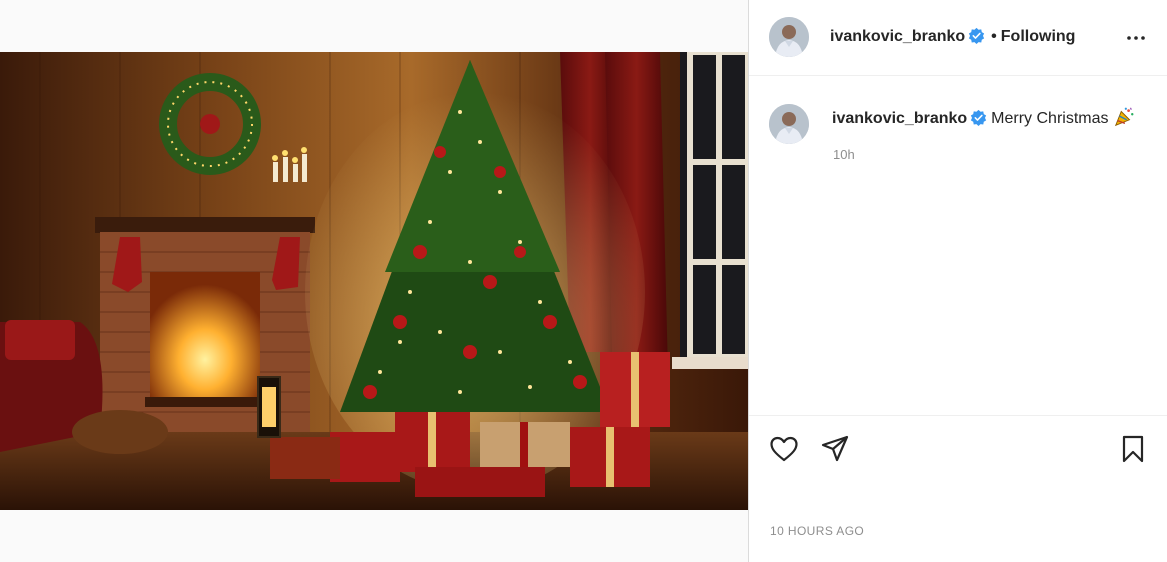  I want to click on caption-line: ivankovic_branko Merry Christmas, so click(983, 117).